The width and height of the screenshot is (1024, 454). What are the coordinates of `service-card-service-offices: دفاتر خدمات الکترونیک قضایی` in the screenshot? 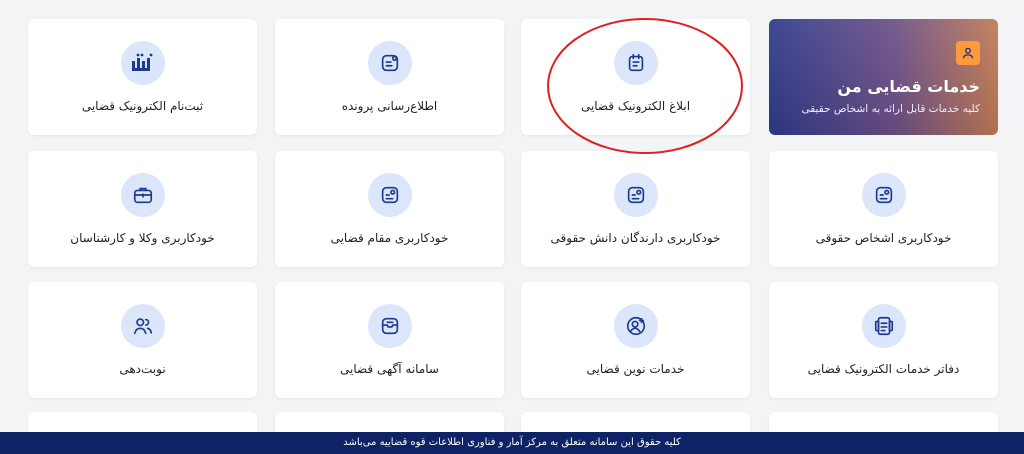 It's located at (883, 340).